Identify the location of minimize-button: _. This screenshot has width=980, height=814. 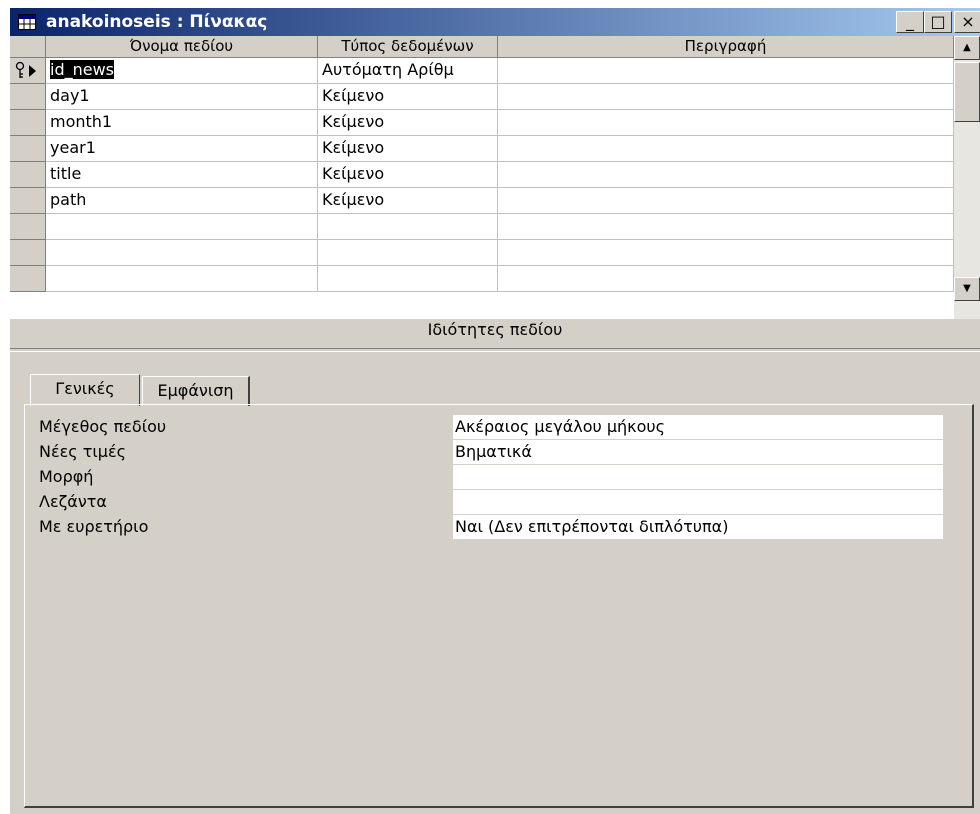
(910, 22).